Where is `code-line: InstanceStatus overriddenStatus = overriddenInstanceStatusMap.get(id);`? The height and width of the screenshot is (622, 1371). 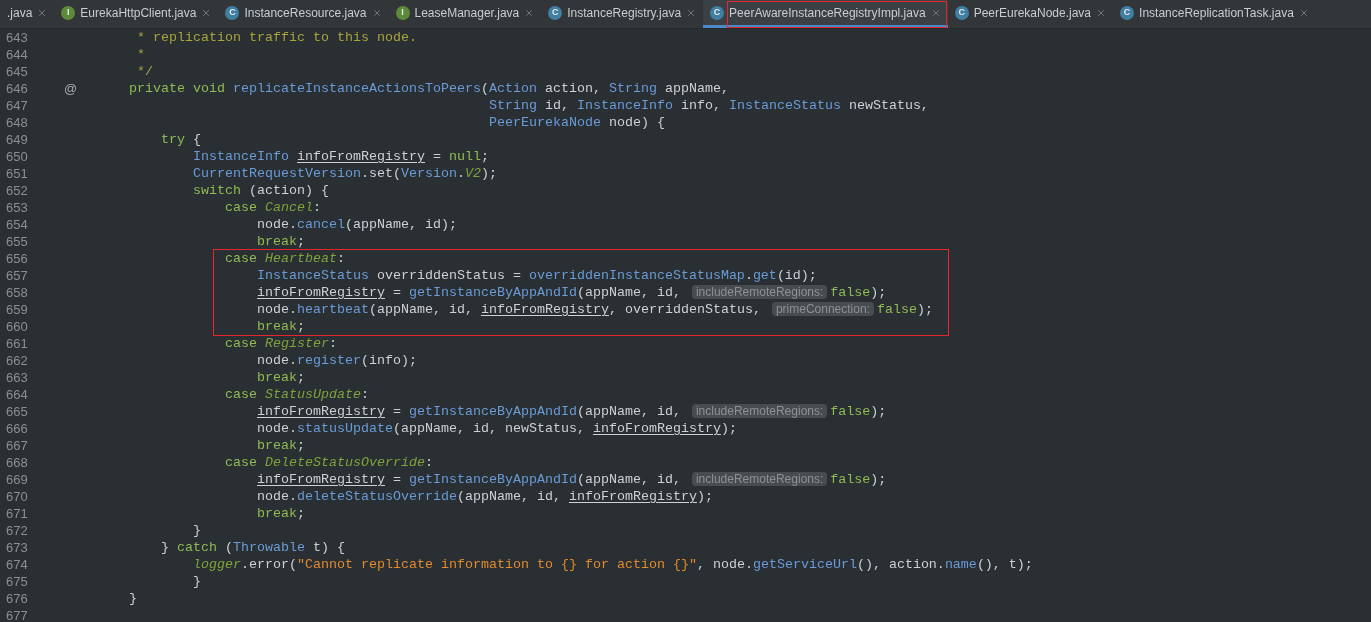 code-line: InstanceStatus overriddenStatus = overriddenInstanceStatusMap.get(id); is located at coordinates (536, 275).